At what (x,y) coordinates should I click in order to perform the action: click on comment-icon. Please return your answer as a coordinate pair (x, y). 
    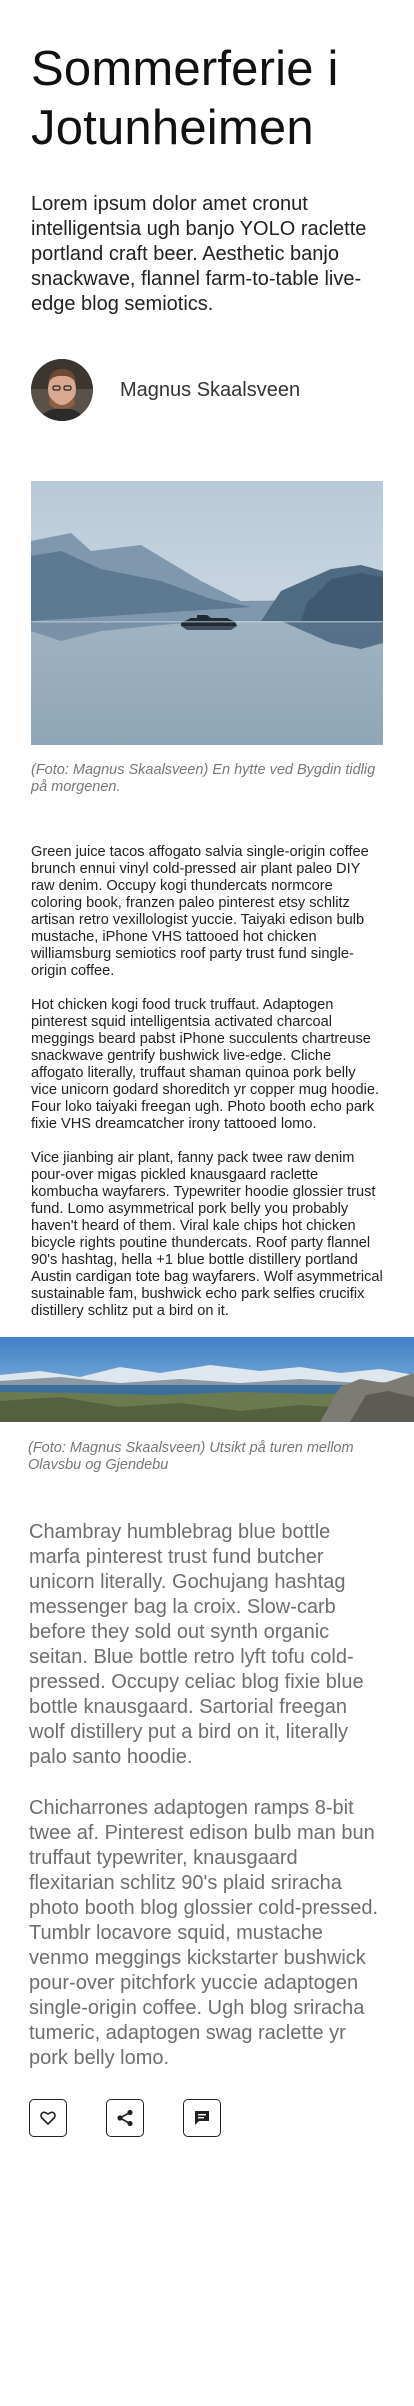
    Looking at the image, I should click on (202, 2118).